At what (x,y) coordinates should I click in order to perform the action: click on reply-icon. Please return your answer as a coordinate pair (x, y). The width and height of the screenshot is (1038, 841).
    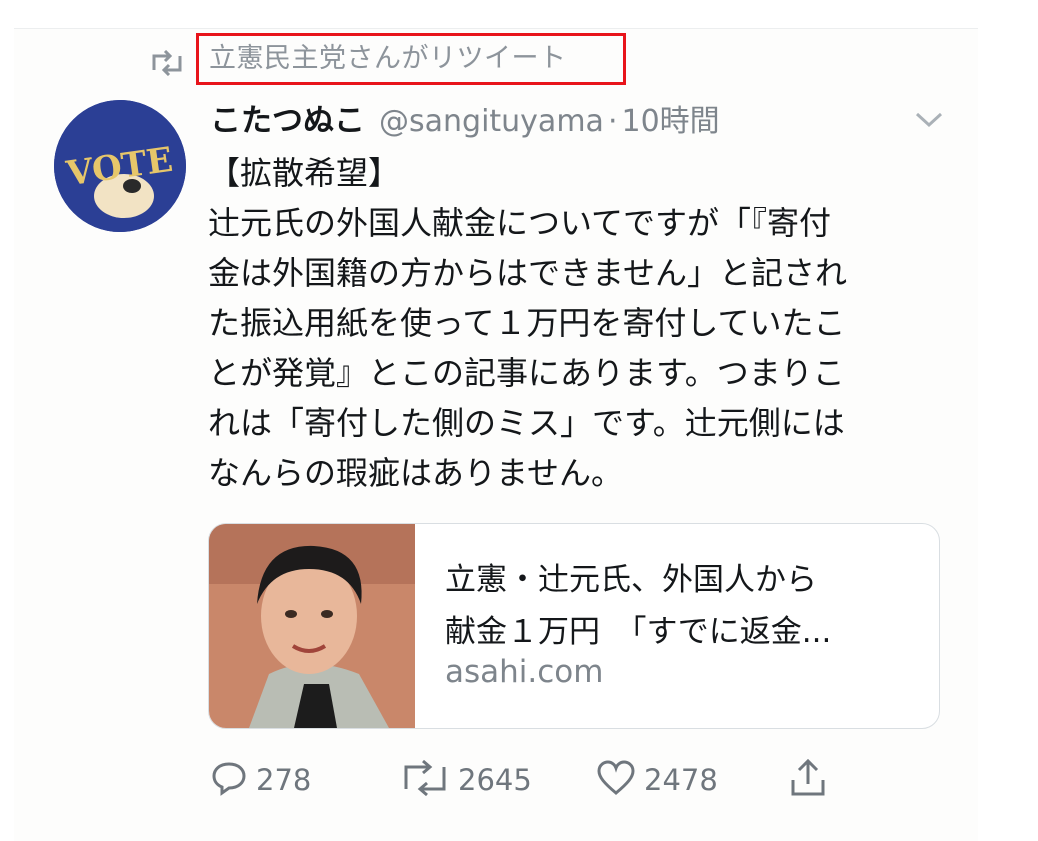
    Looking at the image, I should click on (229, 780).